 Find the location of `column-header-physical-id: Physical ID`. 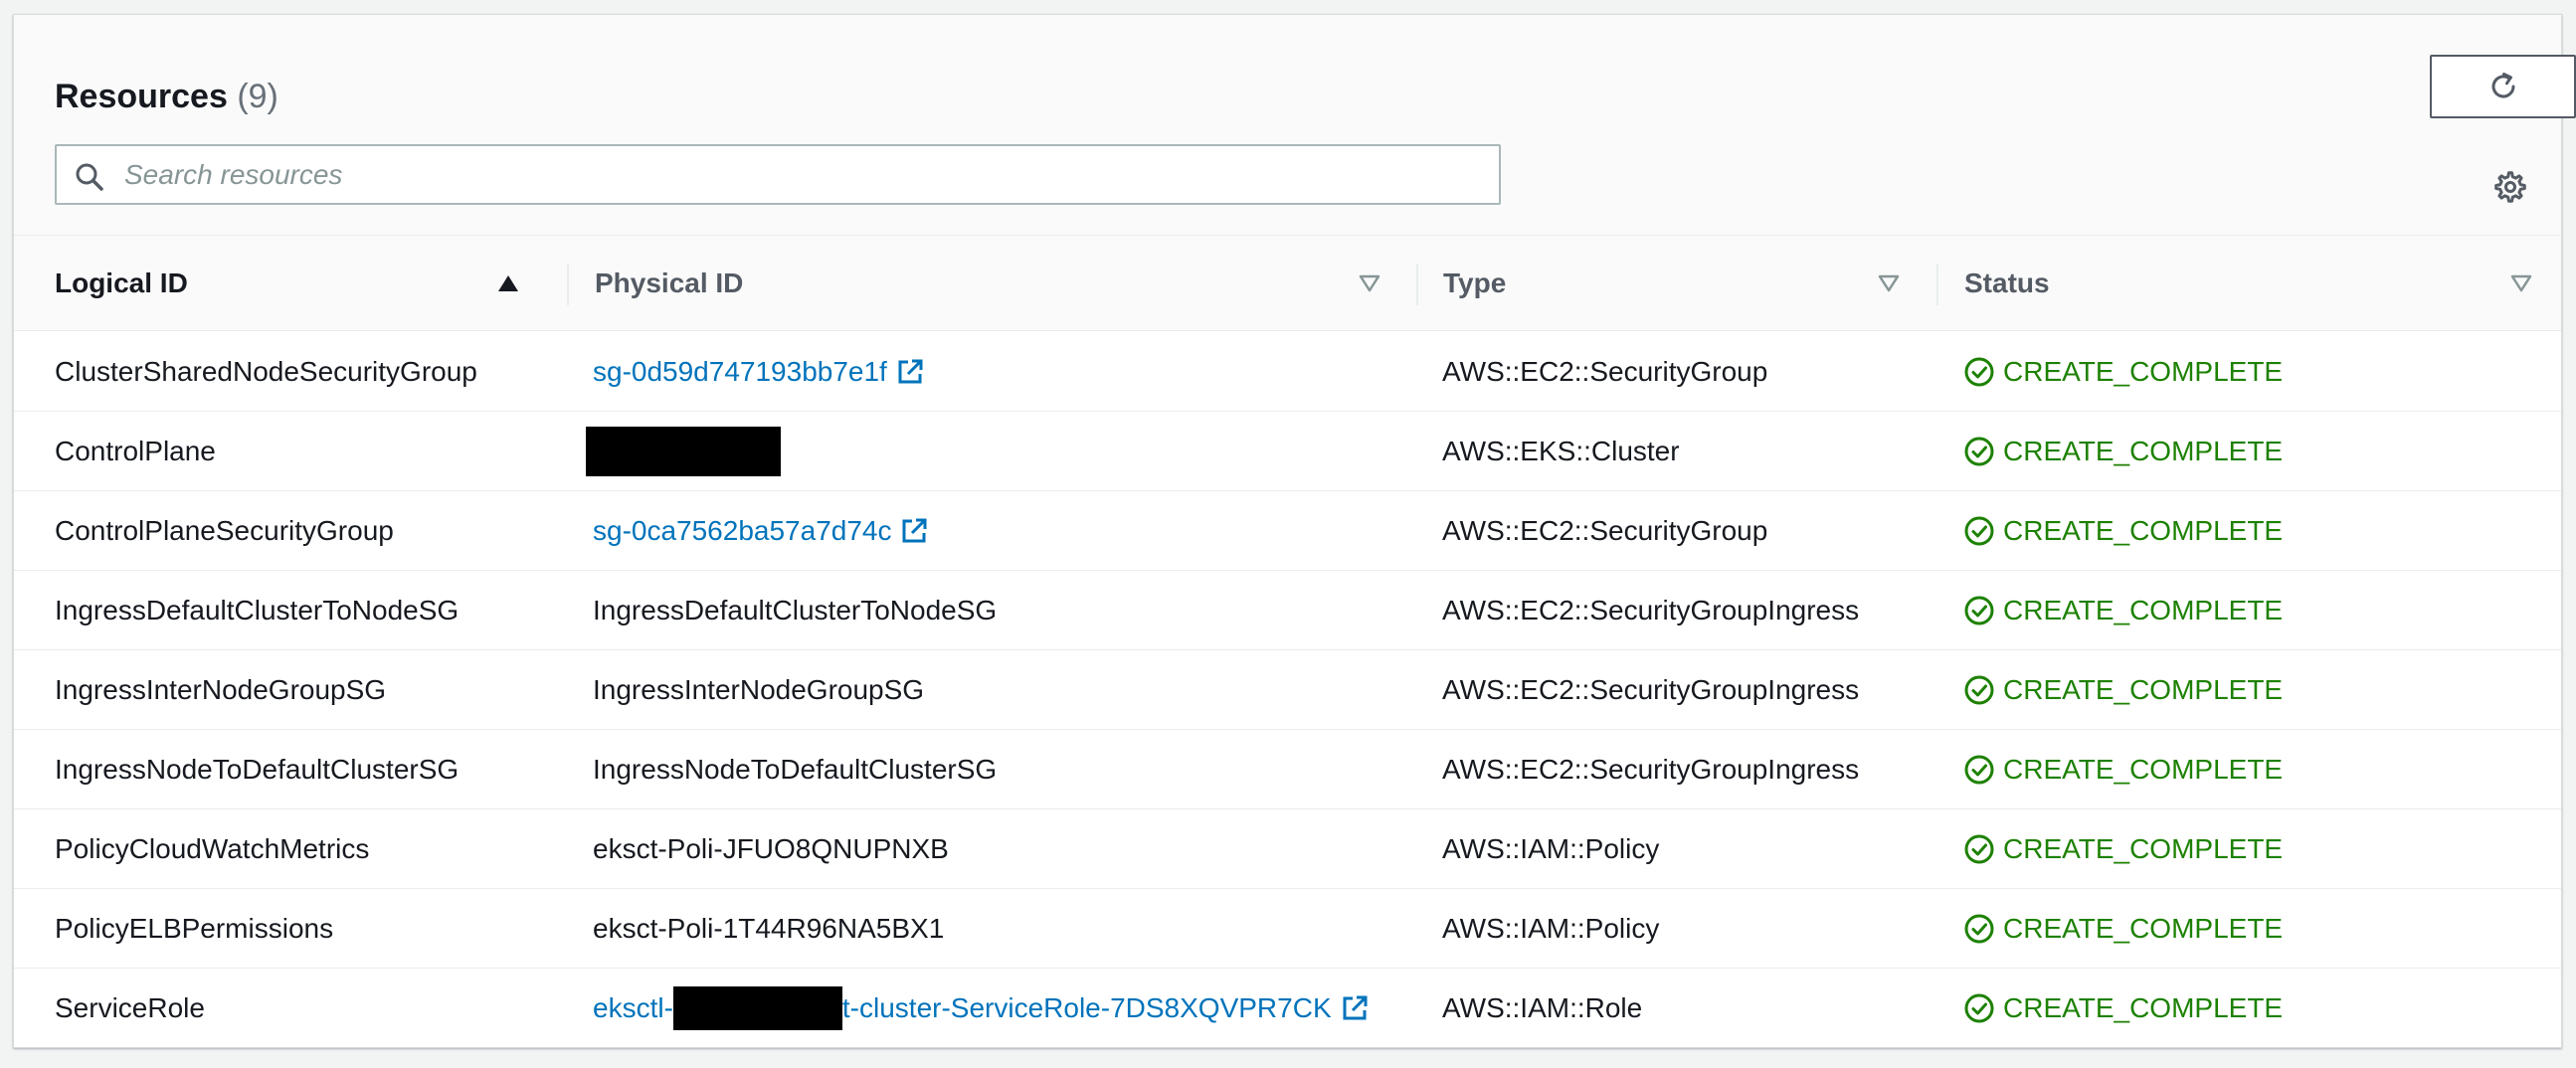

column-header-physical-id: Physical ID is located at coordinates (669, 283).